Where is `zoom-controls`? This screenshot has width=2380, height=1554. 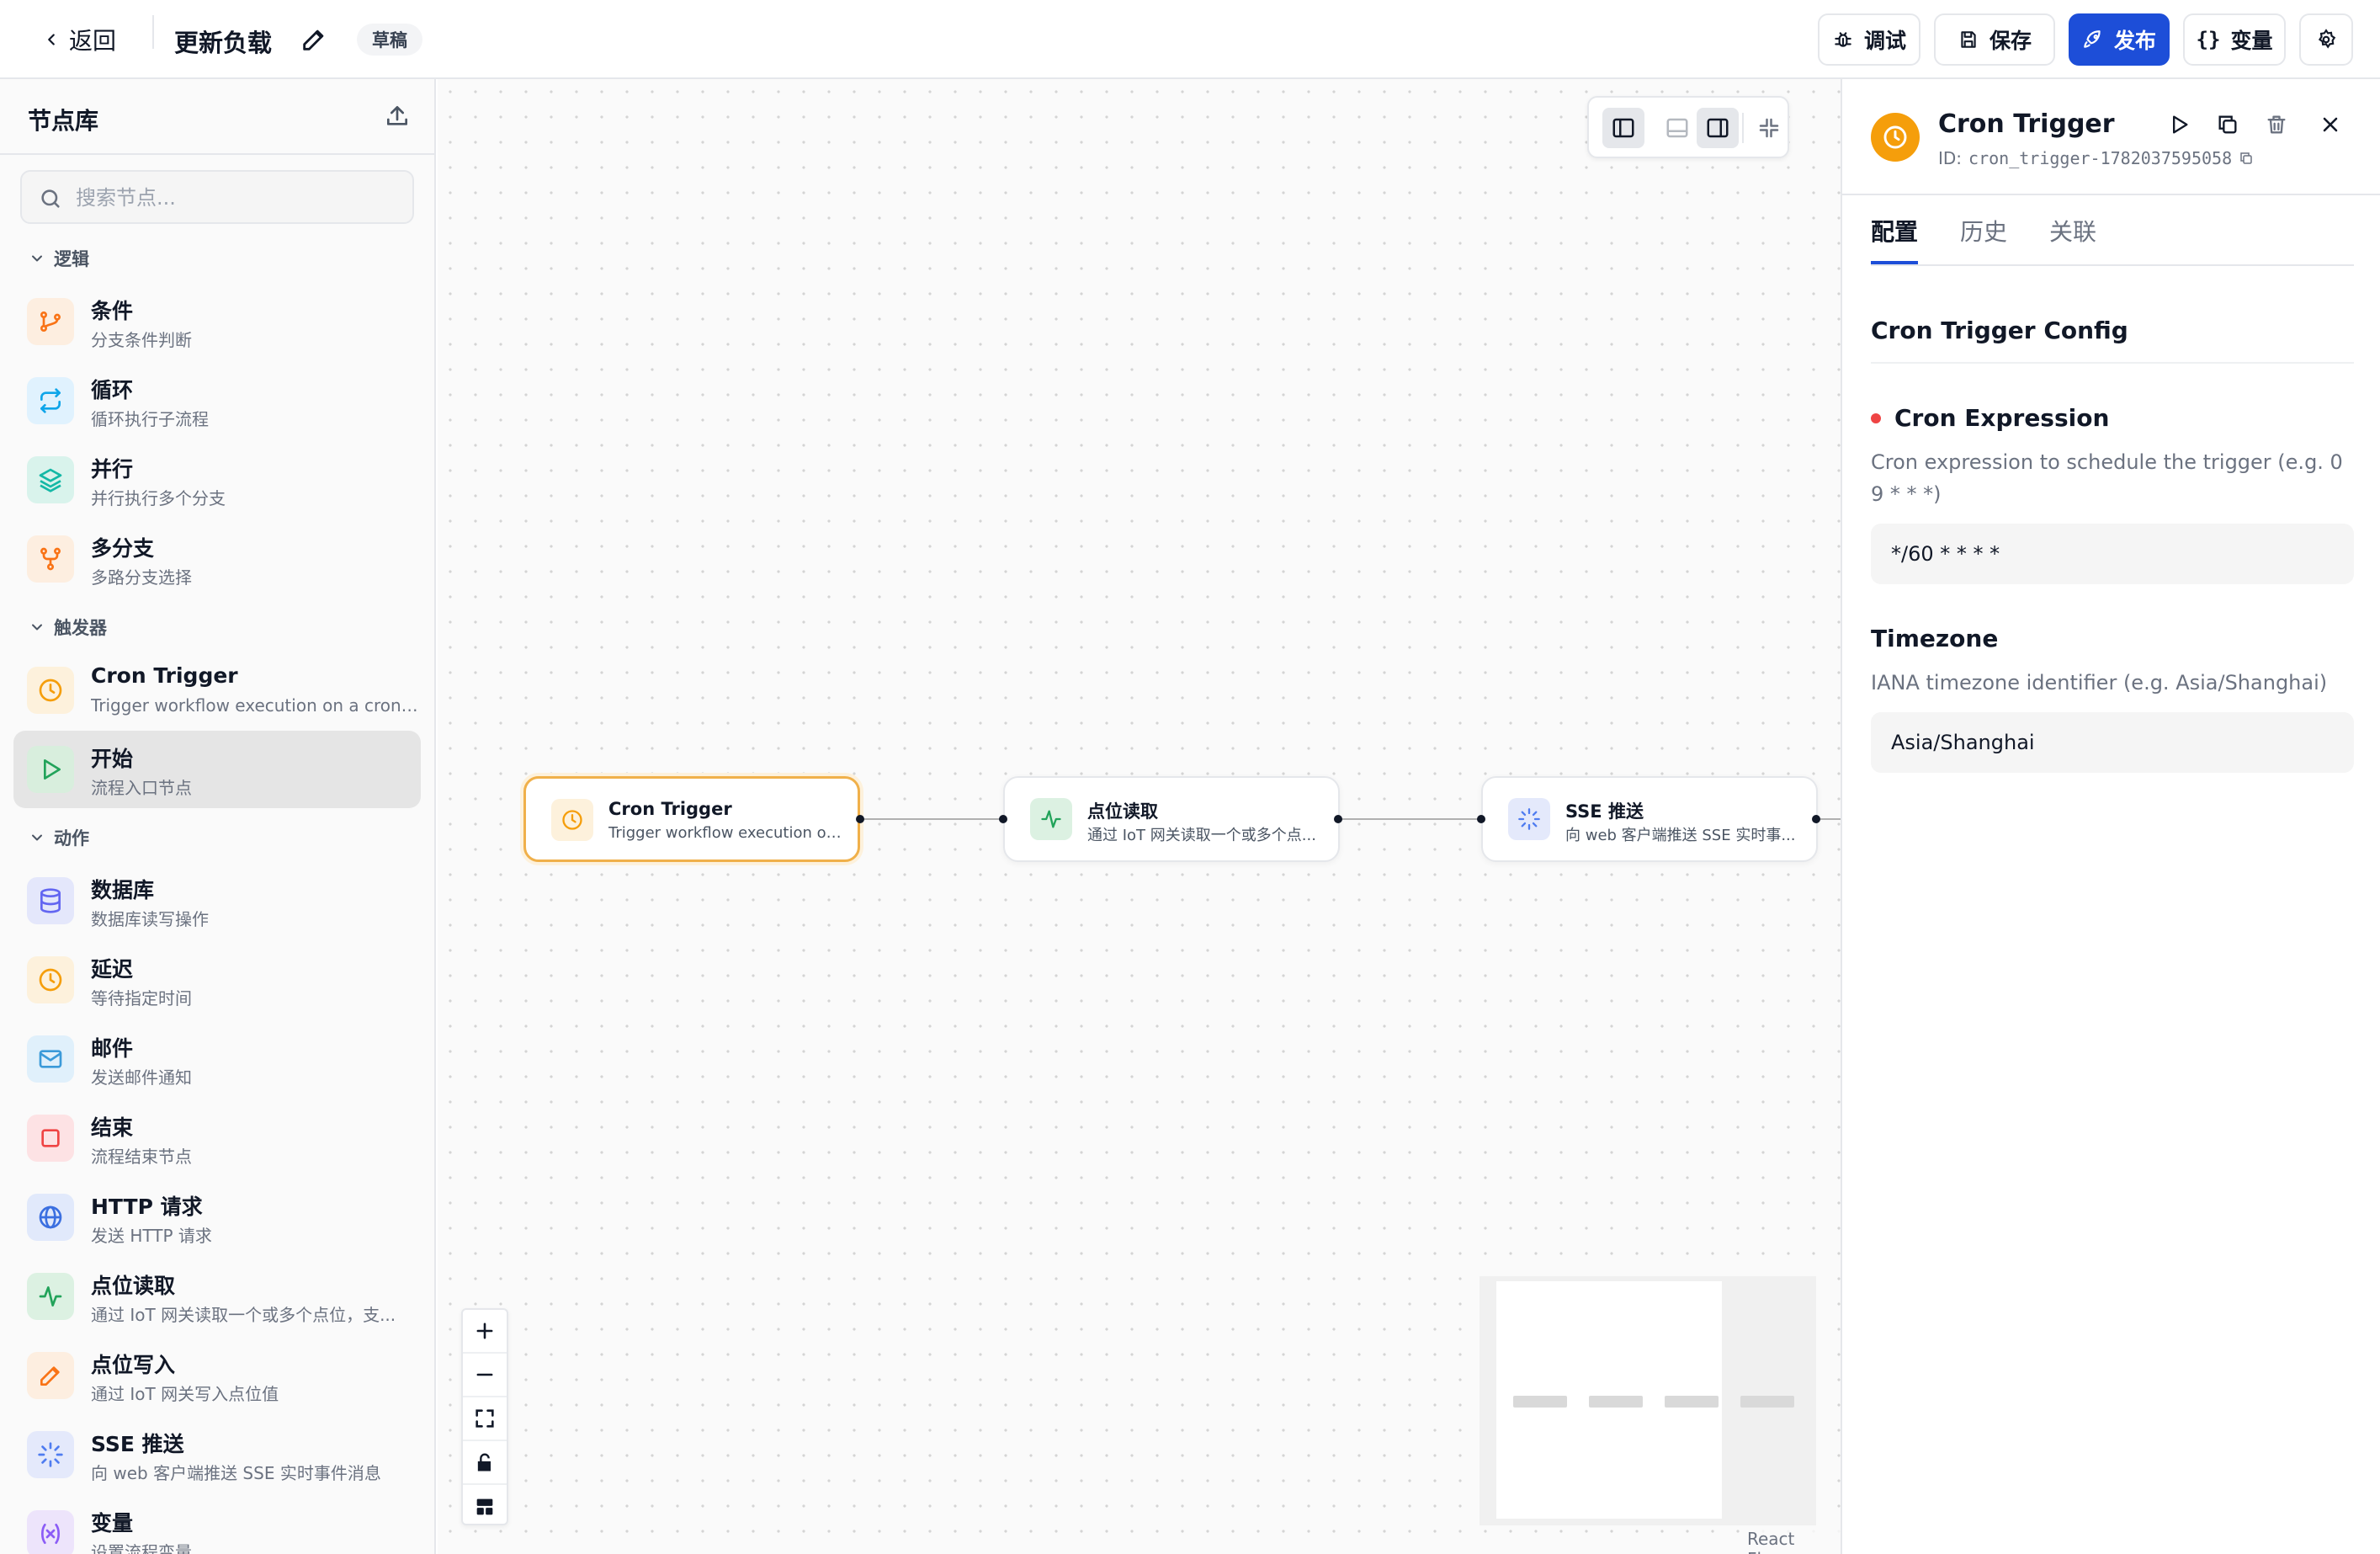
zoom-controls is located at coordinates (484, 1416).